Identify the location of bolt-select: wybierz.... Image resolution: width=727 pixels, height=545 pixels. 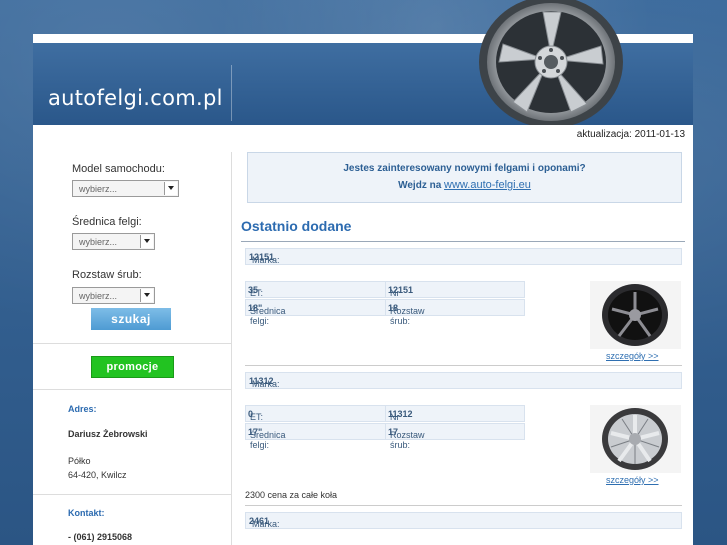
(113, 295).